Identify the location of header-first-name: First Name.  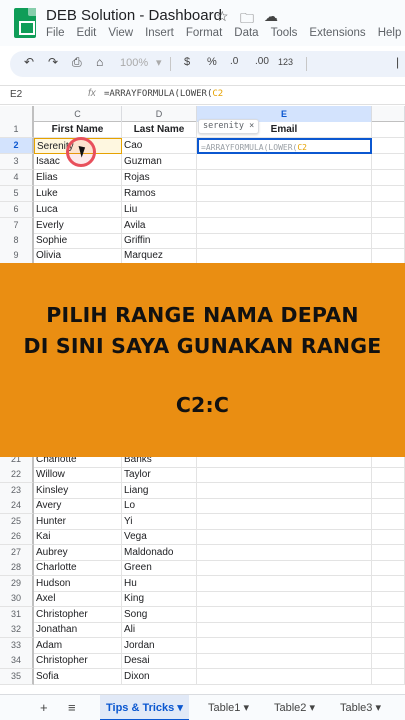
(78, 130).